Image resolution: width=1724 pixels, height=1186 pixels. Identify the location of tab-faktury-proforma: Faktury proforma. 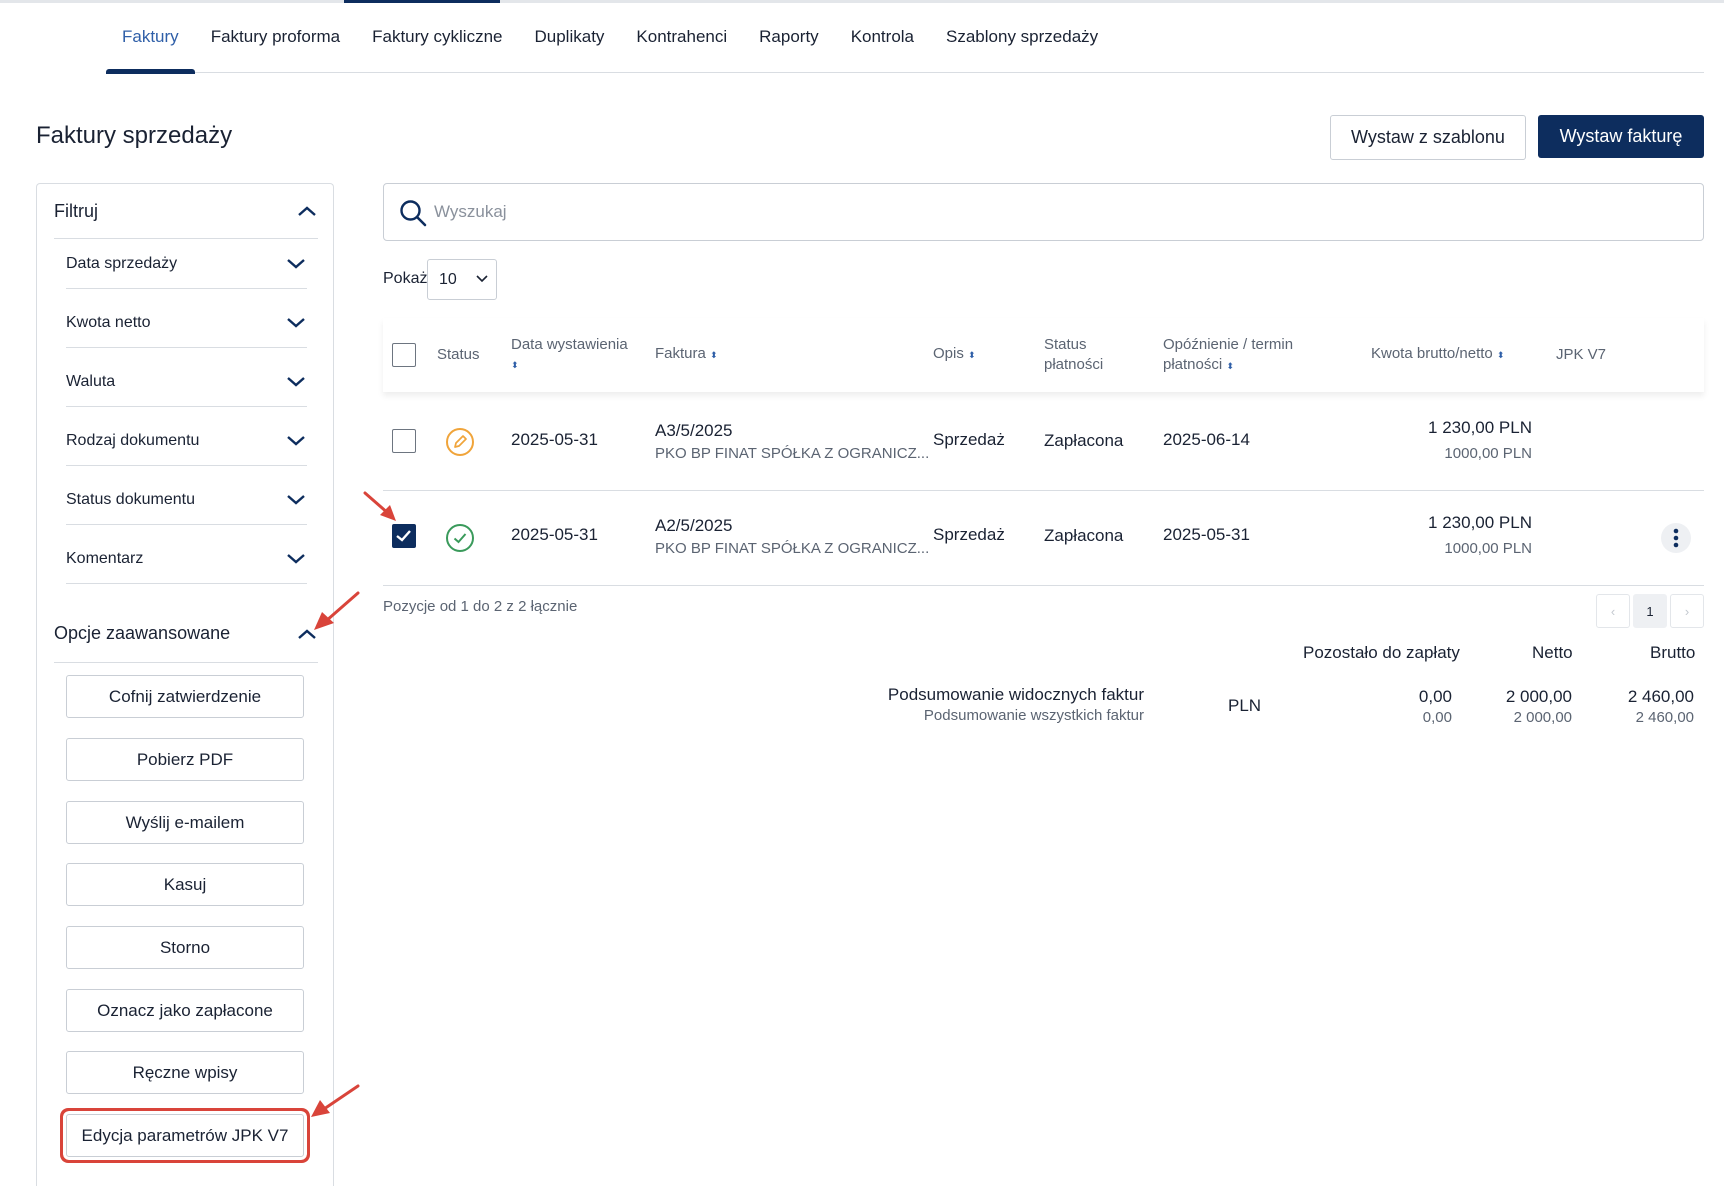
(275, 36).